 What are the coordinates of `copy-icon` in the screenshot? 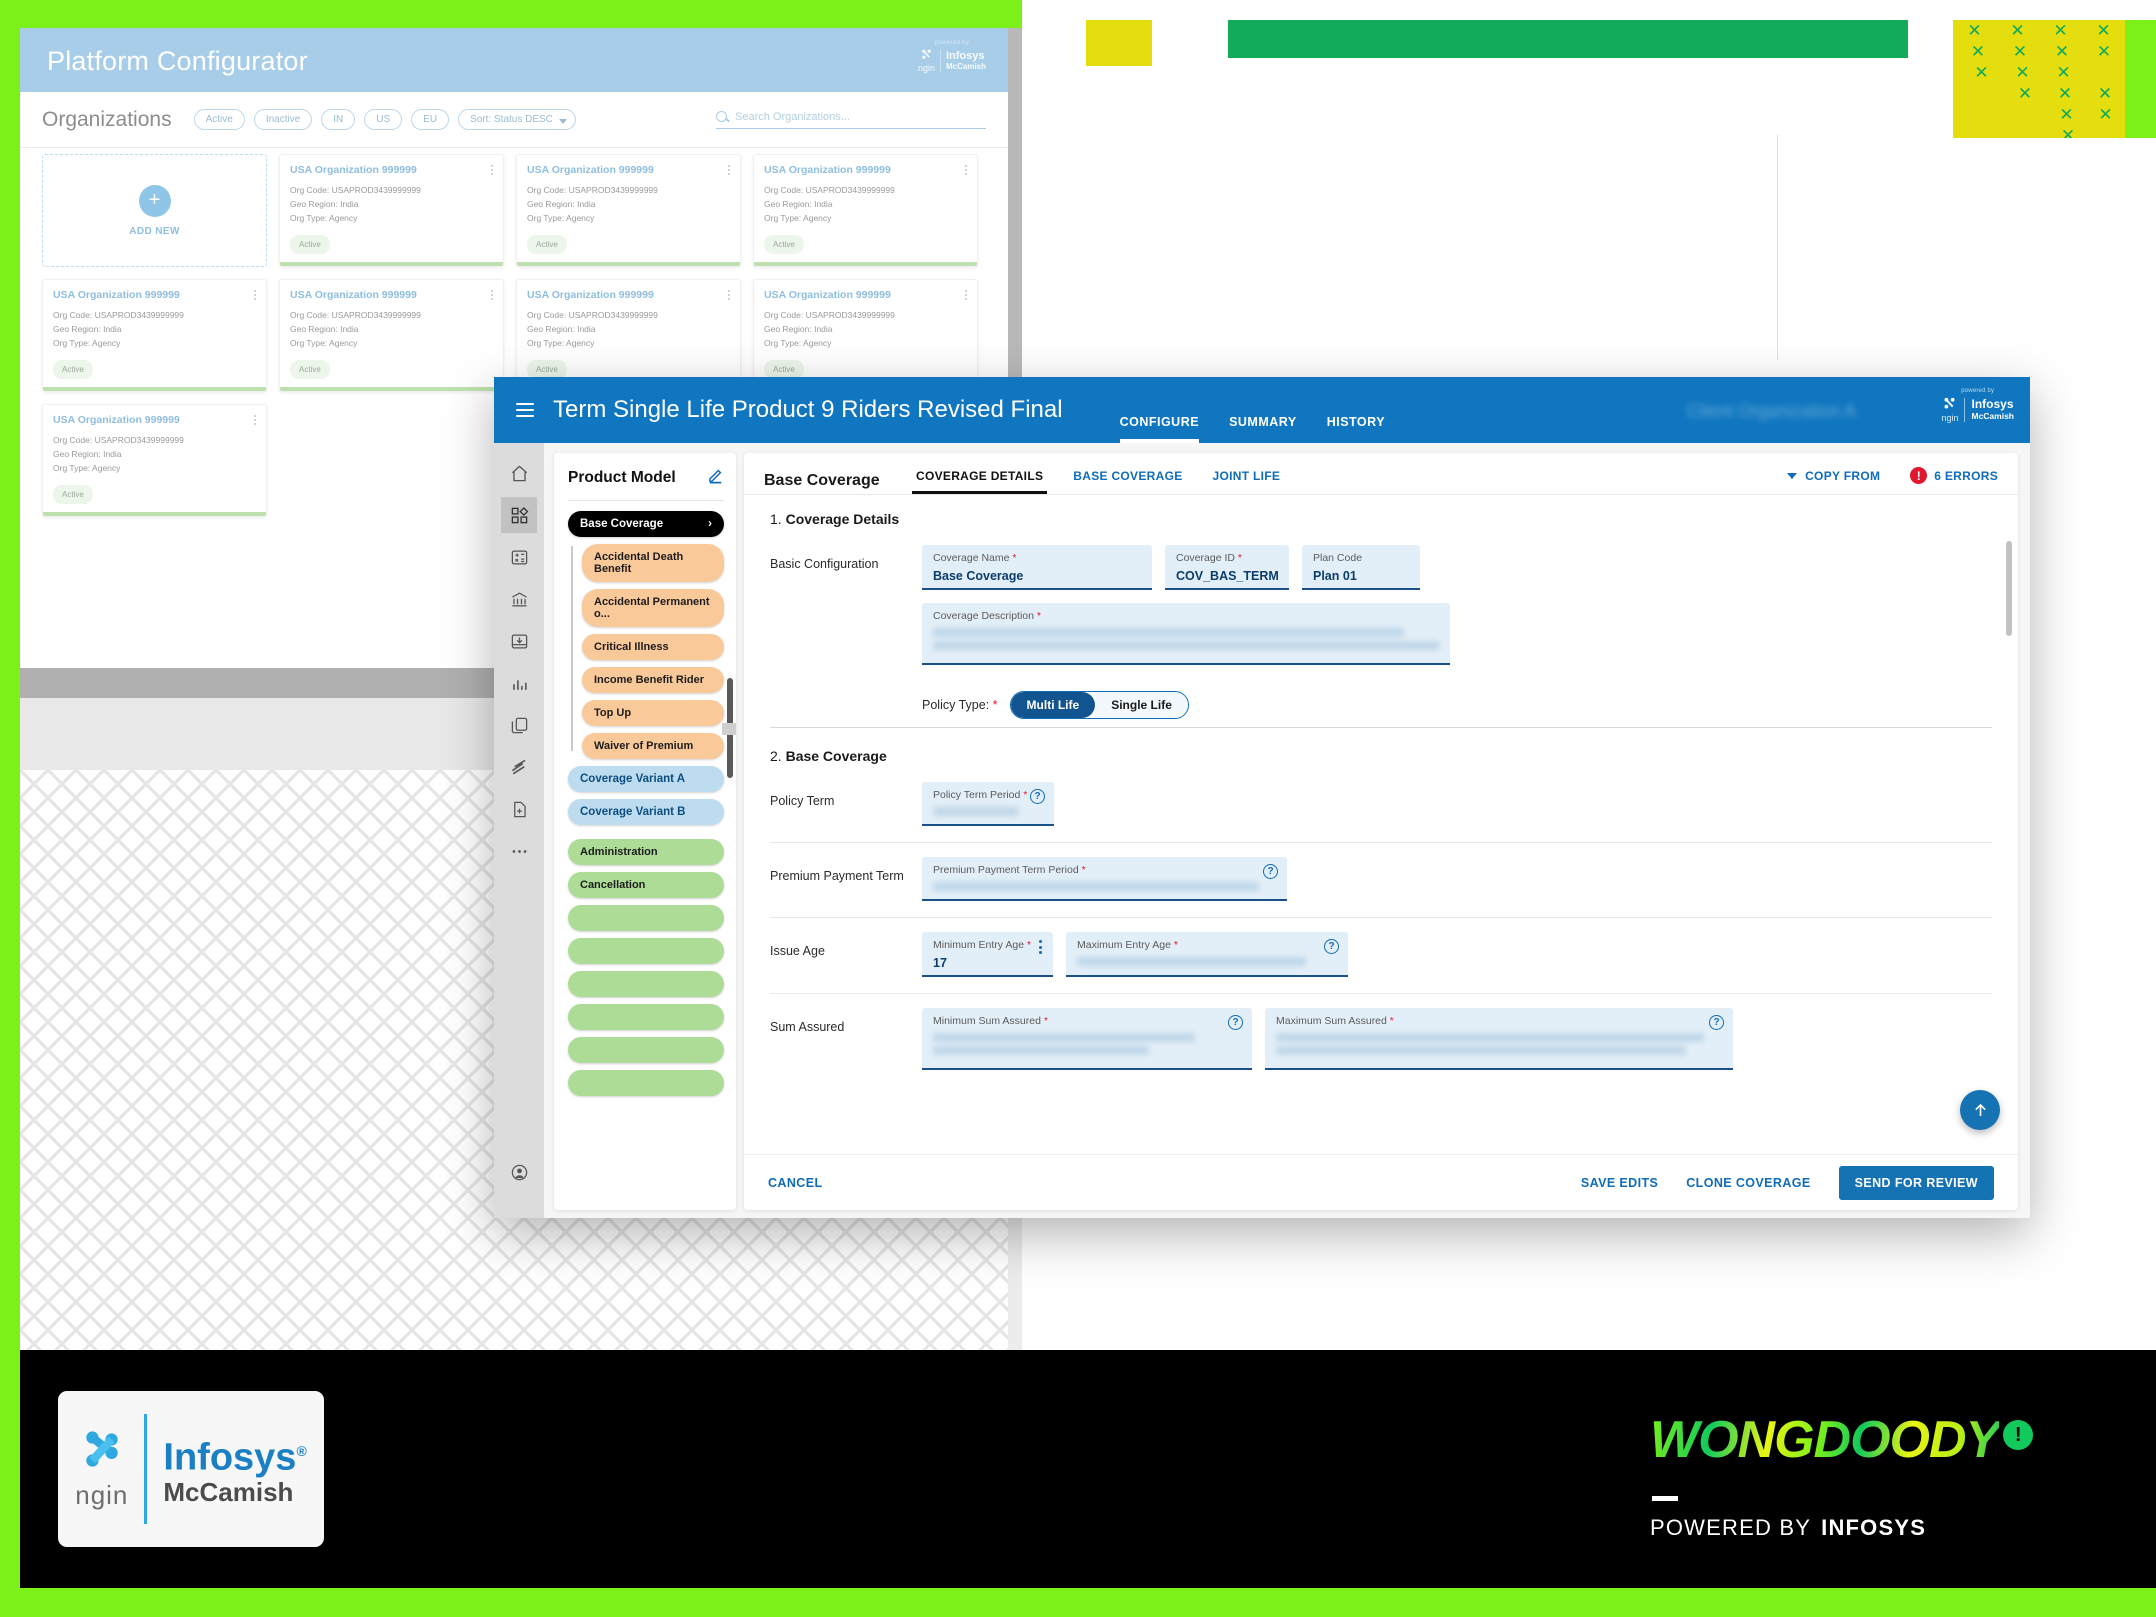 It's located at (519, 725).